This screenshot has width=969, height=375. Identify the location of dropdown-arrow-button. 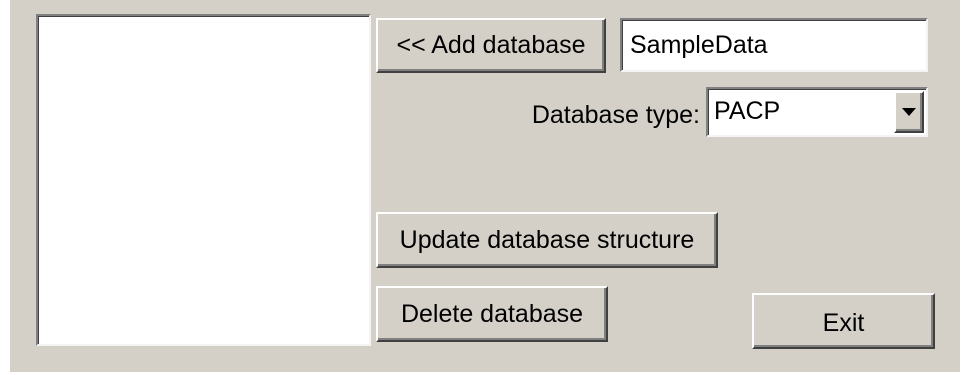
(909, 112).